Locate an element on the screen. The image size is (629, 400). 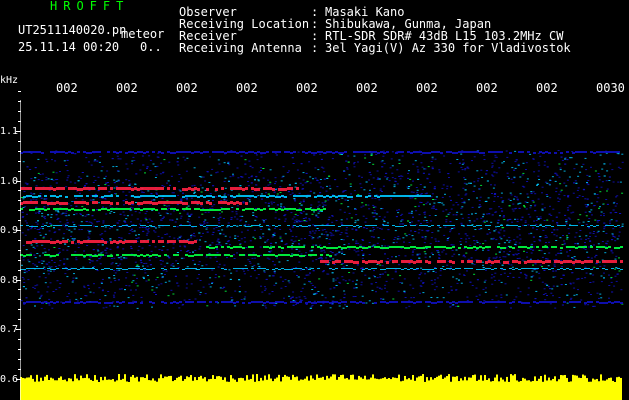
y-axis-unit: kHz is located at coordinates (9, 80).